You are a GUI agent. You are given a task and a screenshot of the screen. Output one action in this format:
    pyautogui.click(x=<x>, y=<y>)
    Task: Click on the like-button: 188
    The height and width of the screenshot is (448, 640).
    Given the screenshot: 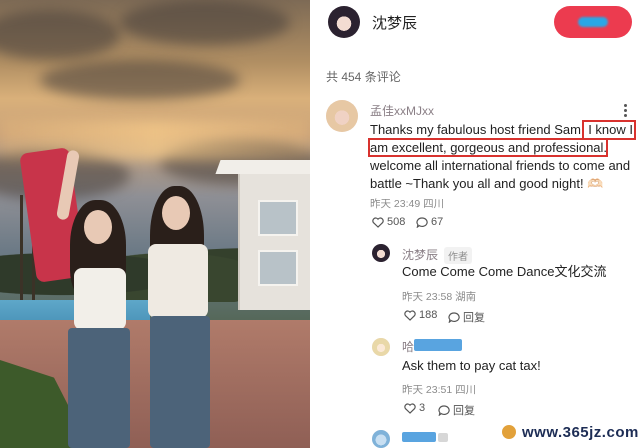 What is the action you would take?
    pyautogui.click(x=420, y=315)
    